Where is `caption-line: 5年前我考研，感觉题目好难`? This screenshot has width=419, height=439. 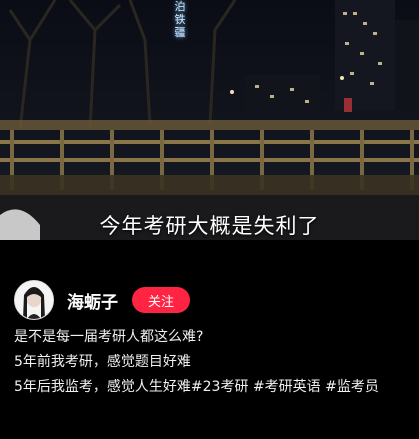
caption-line: 5年前我考研，感觉题目好难 is located at coordinates (102, 362).